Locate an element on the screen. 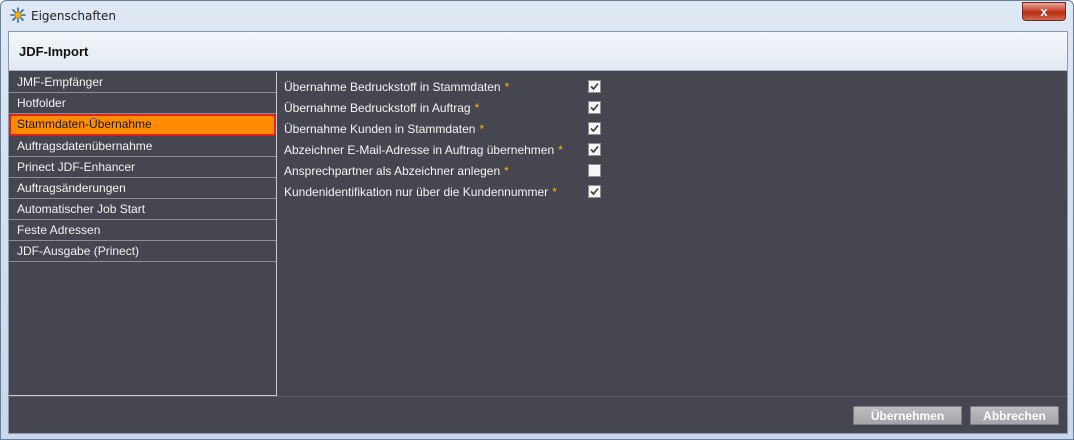 This screenshot has width=1074, height=440. checkbox-bedruckstoff-auftrag is located at coordinates (594, 107).